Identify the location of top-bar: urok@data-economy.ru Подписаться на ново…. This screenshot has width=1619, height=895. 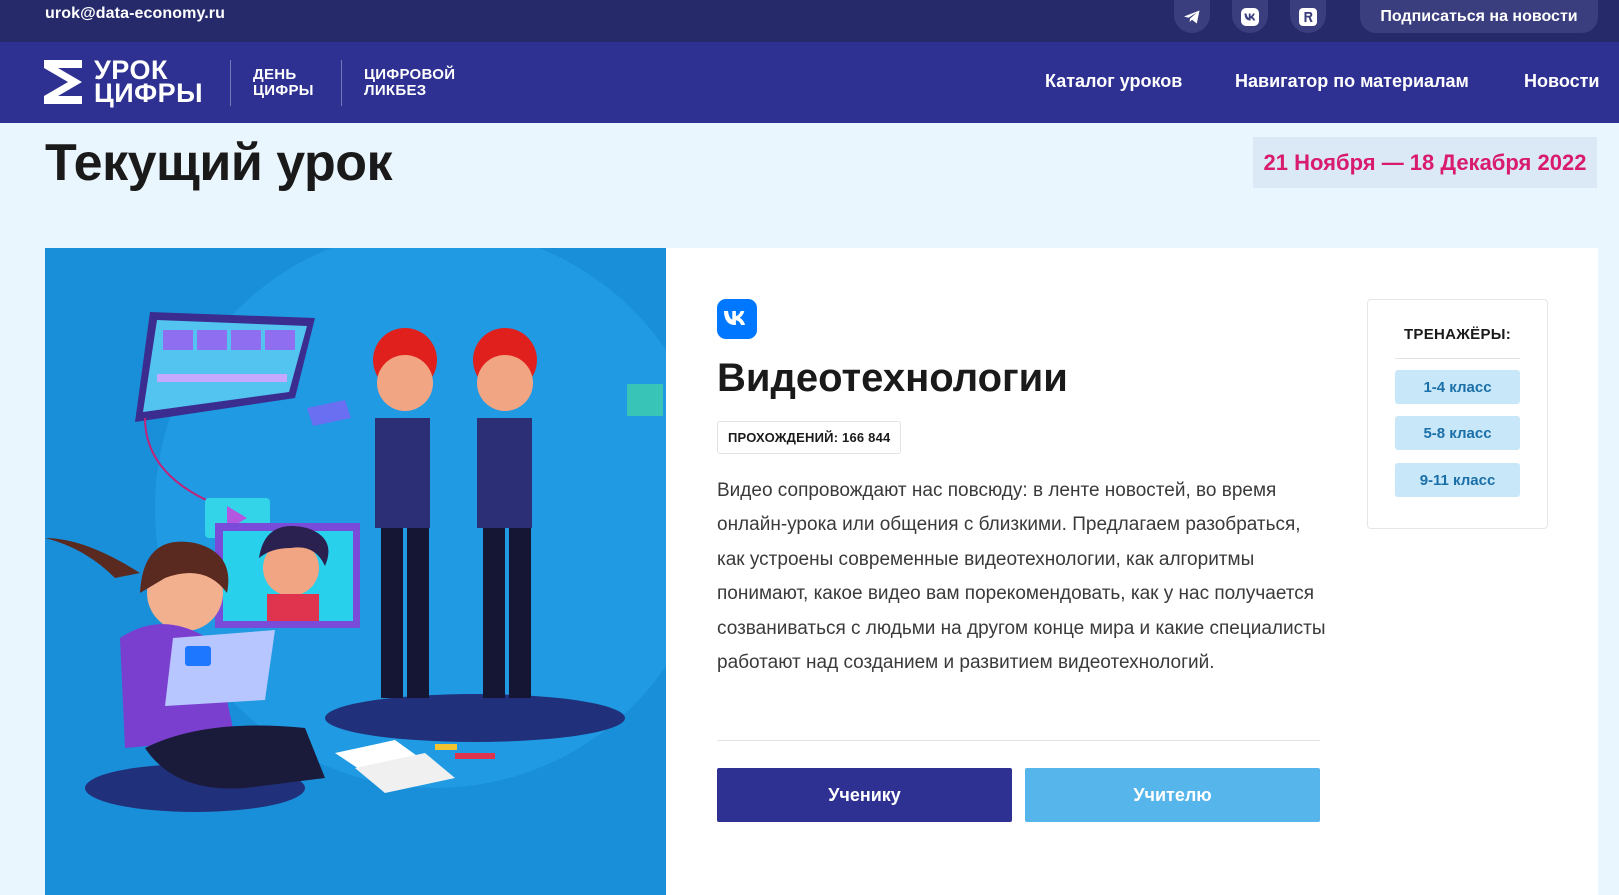
(809, 21).